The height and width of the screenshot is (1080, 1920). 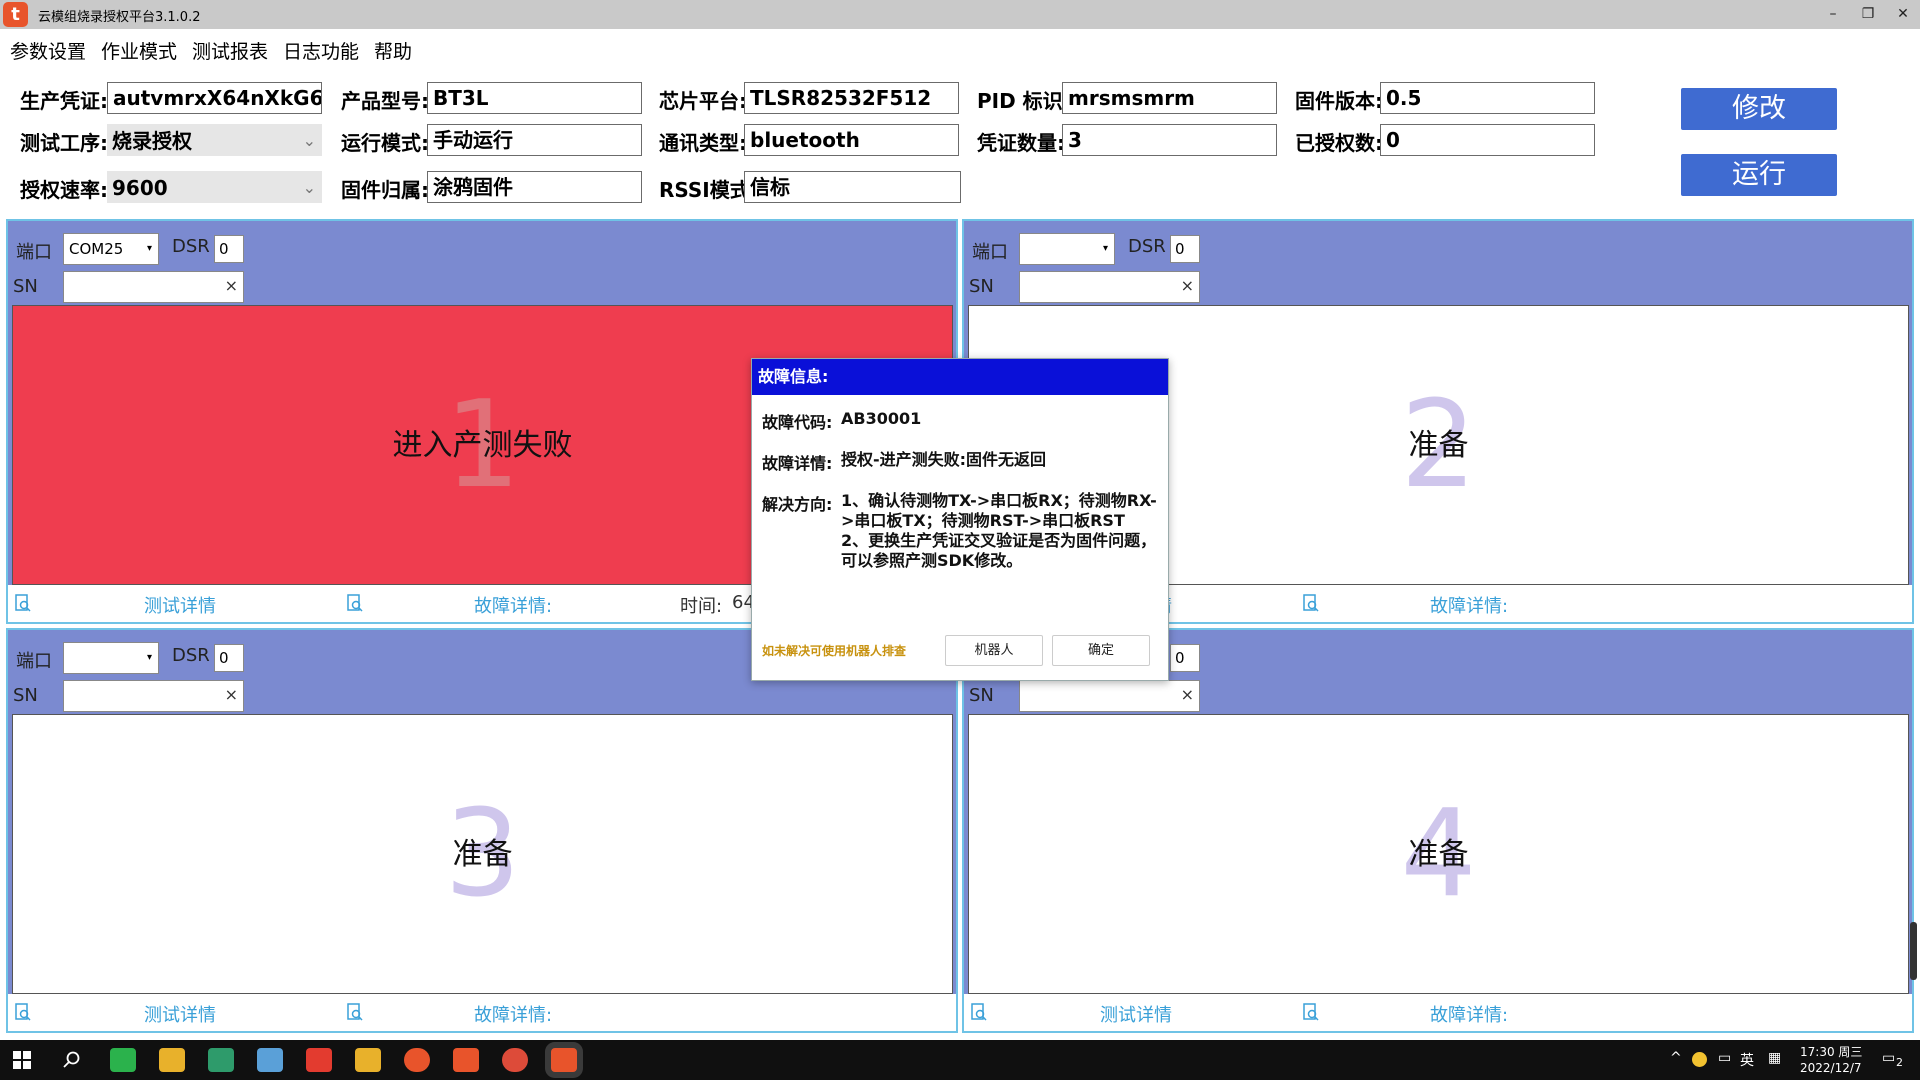 What do you see at coordinates (221, 1060) in the screenshot?
I see `app-icon` at bounding box center [221, 1060].